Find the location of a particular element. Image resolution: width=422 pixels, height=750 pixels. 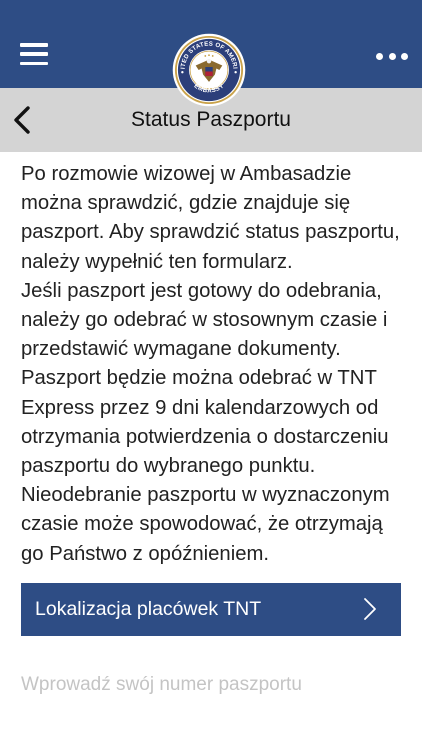

tnt-locations-label: Lokalizacja placówek TNT is located at coordinates (148, 608).